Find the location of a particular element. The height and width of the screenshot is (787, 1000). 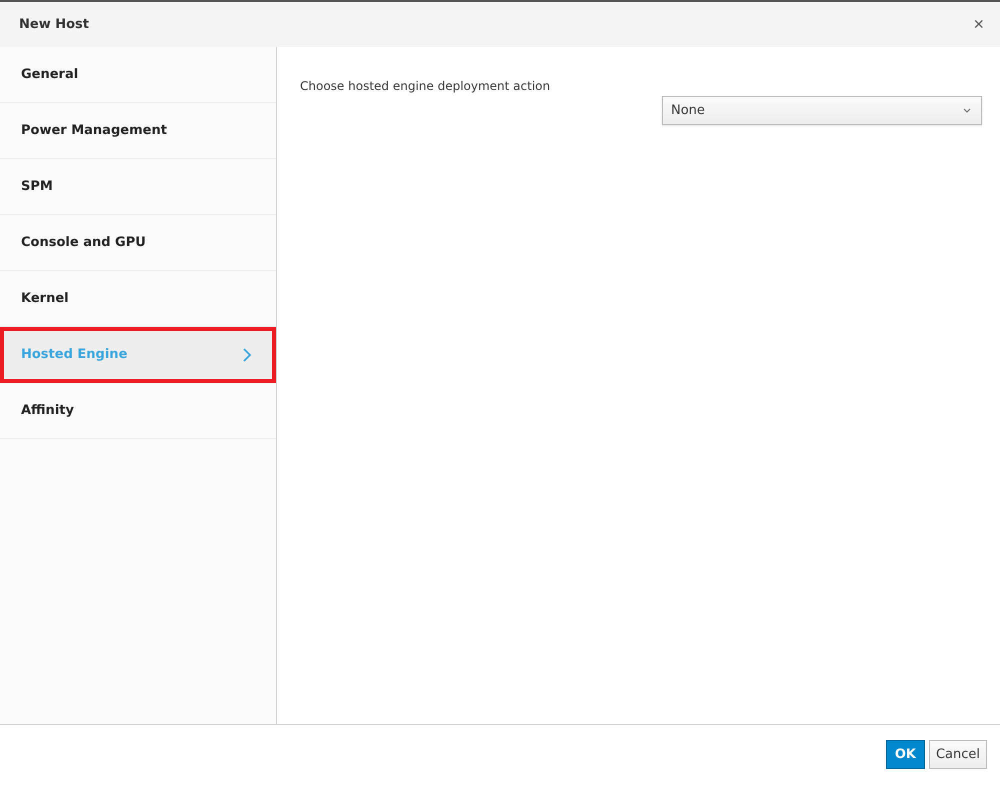

close-button: × is located at coordinates (978, 24).